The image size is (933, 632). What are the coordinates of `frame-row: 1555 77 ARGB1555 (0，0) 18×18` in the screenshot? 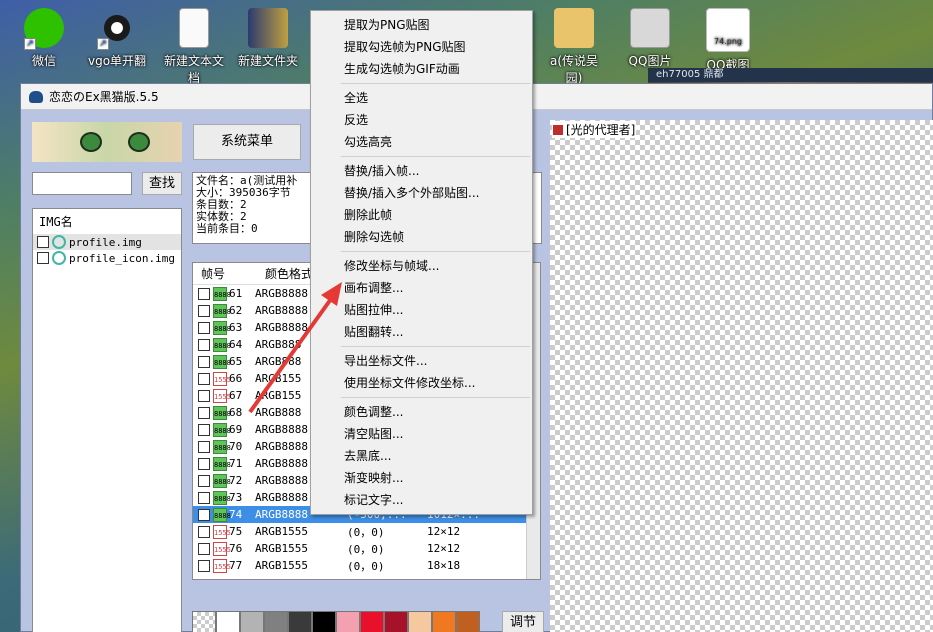 It's located at (366, 565).